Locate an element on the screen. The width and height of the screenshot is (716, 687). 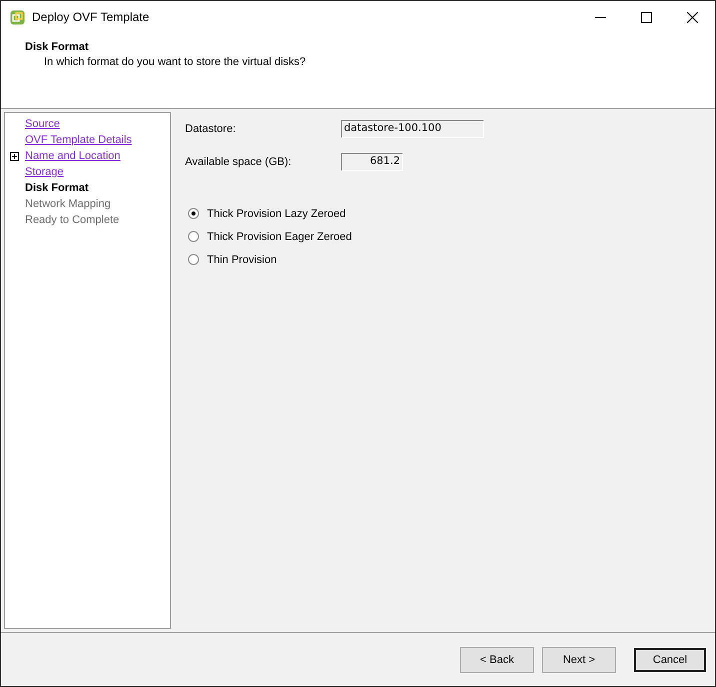
dialog-button: Cancel is located at coordinates (670, 660).